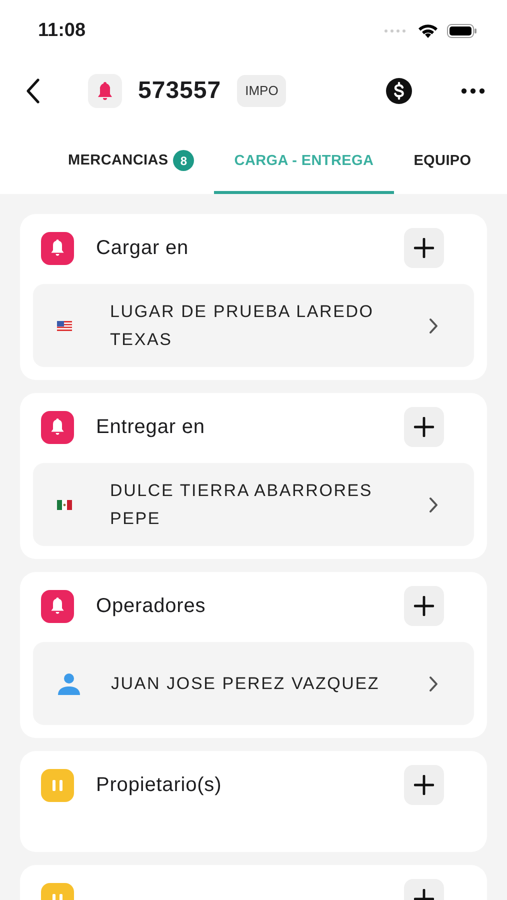 Image resolution: width=507 pixels, height=900 pixels. I want to click on count-badge: 8, so click(183, 161).